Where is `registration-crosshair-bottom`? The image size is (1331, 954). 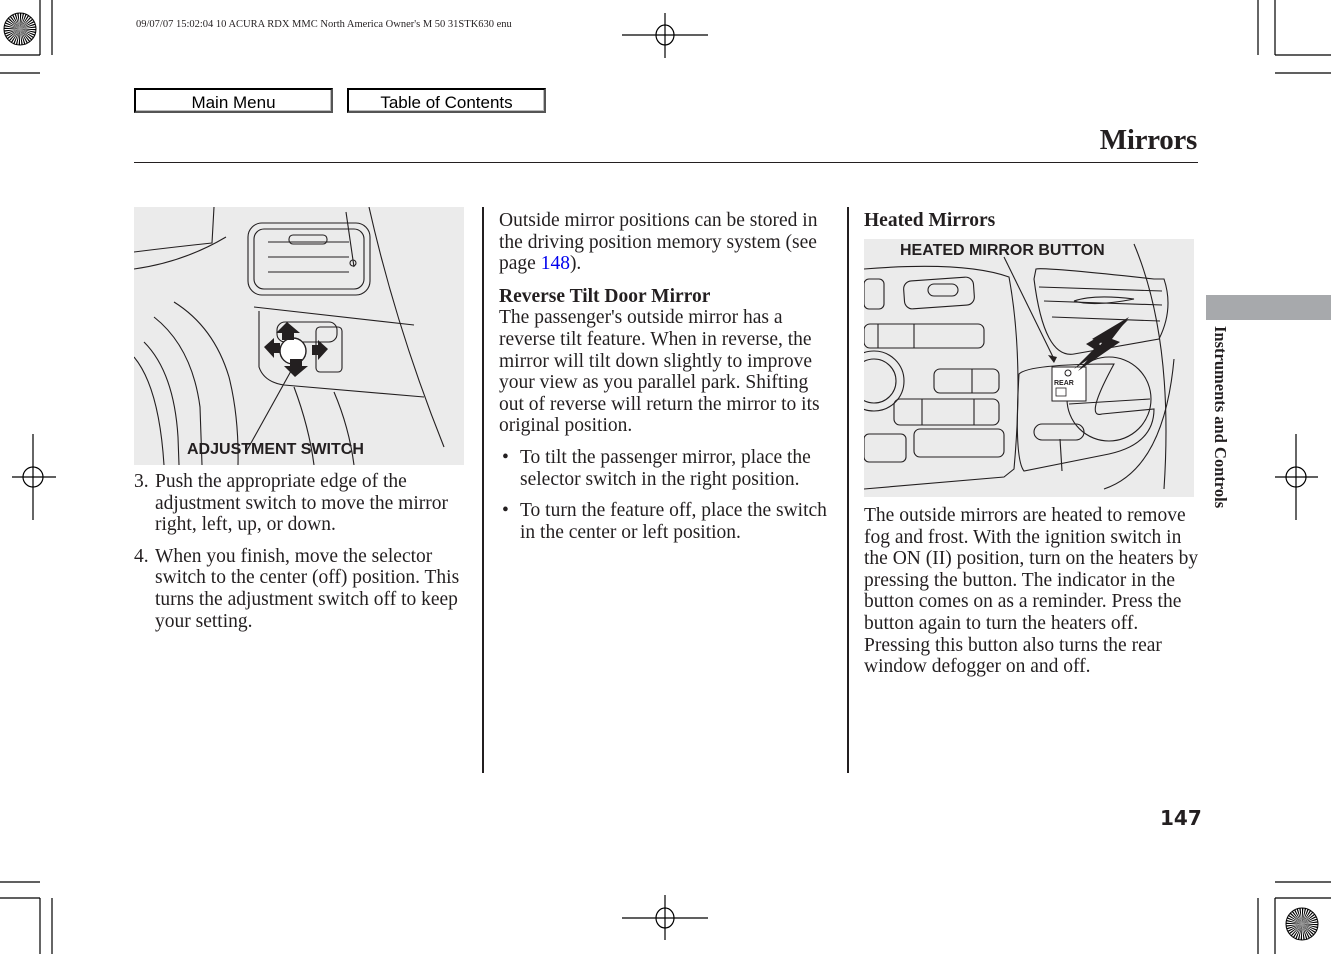 registration-crosshair-bottom is located at coordinates (665, 917).